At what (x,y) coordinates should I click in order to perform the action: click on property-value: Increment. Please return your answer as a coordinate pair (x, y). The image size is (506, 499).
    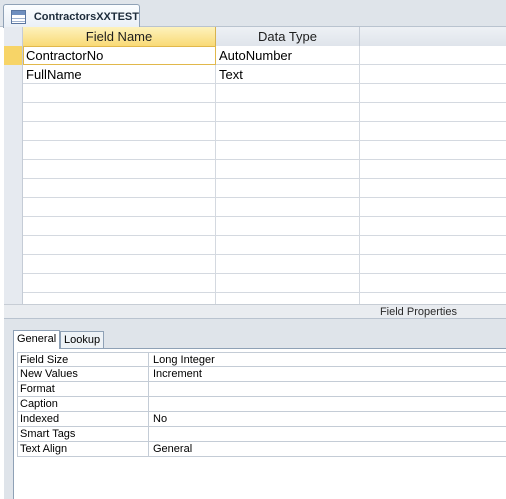
    Looking at the image, I should click on (177, 374).